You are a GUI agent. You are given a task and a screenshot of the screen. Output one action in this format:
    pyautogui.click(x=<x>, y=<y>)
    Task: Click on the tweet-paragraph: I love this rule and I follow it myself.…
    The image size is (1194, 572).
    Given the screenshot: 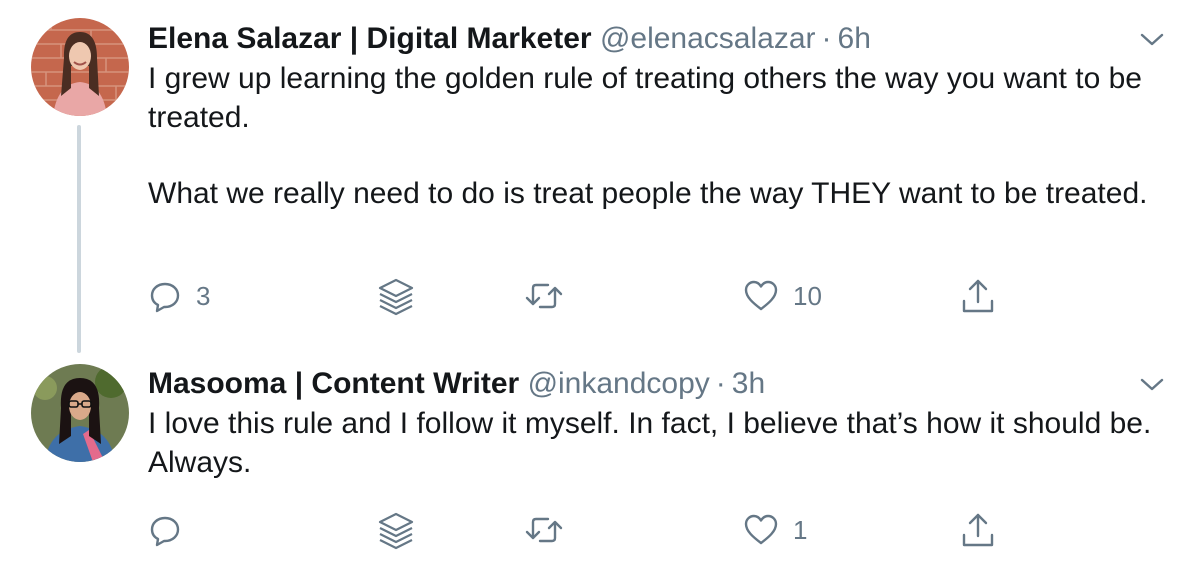 What is the action you would take?
    pyautogui.click(x=650, y=443)
    